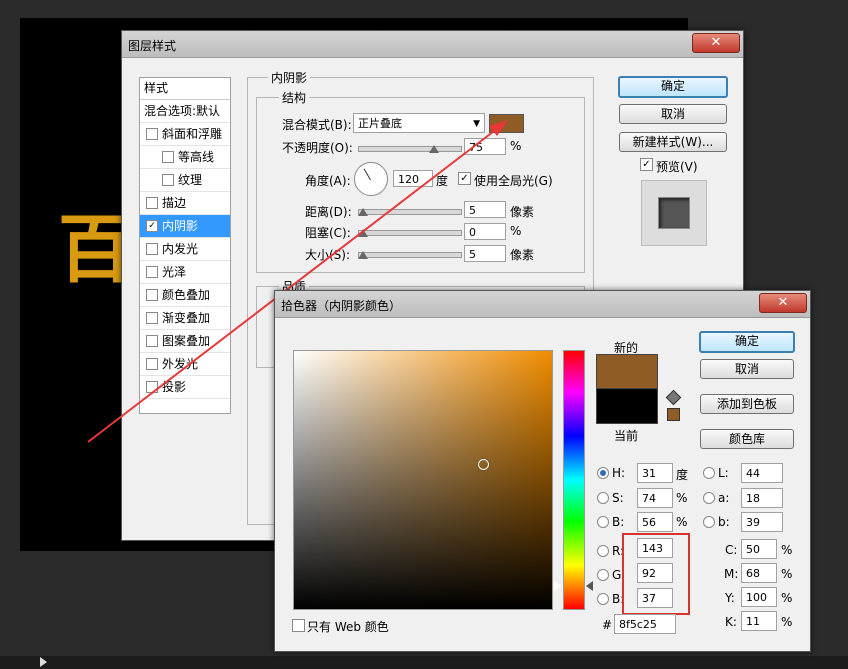 The width and height of the screenshot is (848, 669). Describe the element at coordinates (673, 414) in the screenshot. I see `web-safe-swatch` at that location.